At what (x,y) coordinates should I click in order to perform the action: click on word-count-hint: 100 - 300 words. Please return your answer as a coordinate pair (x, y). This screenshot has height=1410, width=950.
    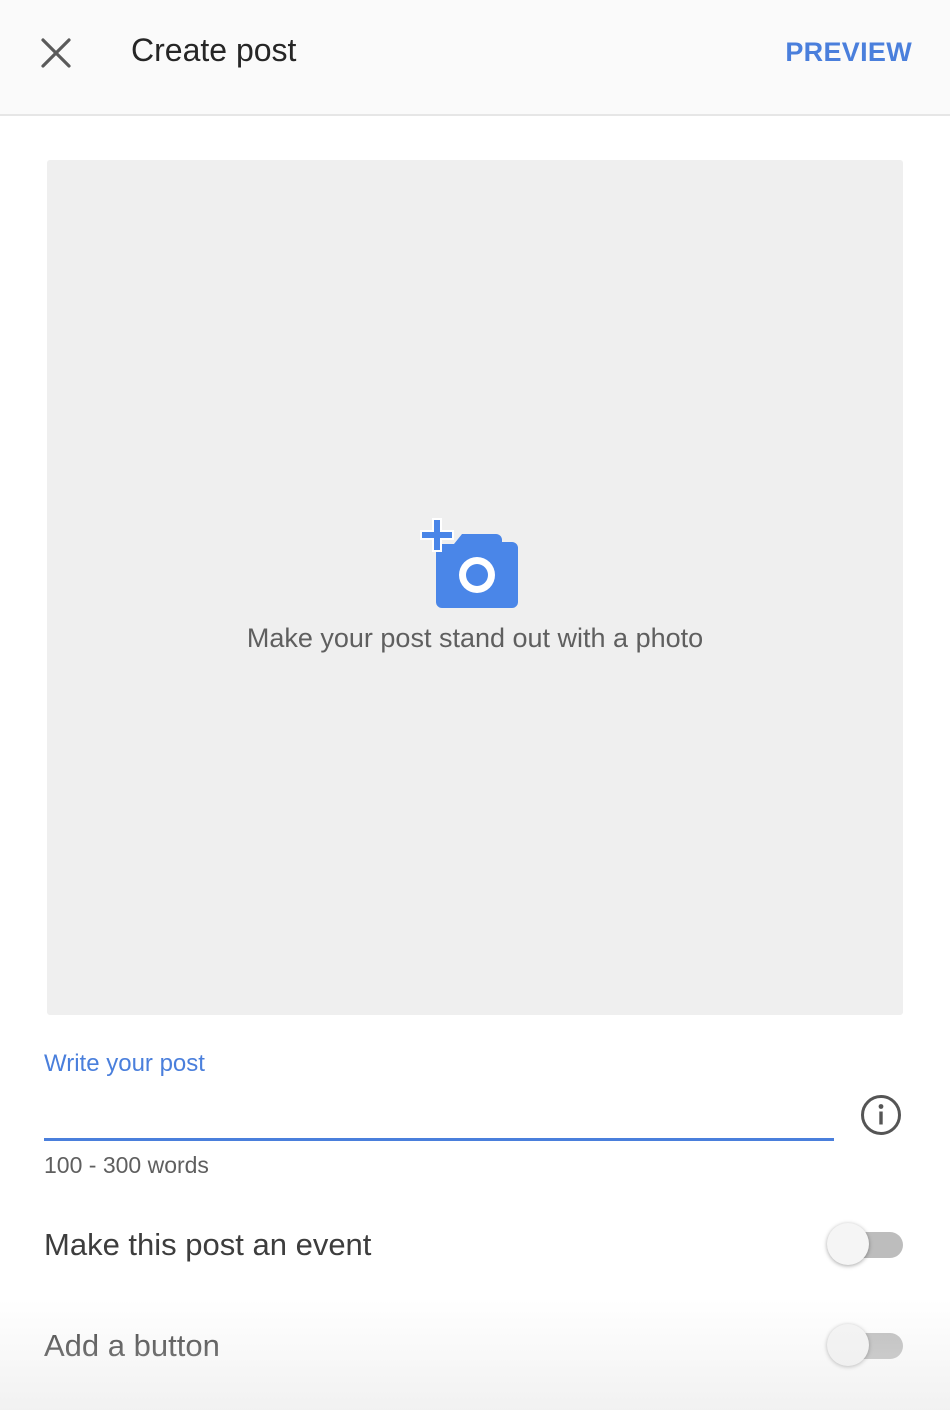
    Looking at the image, I should click on (126, 1165).